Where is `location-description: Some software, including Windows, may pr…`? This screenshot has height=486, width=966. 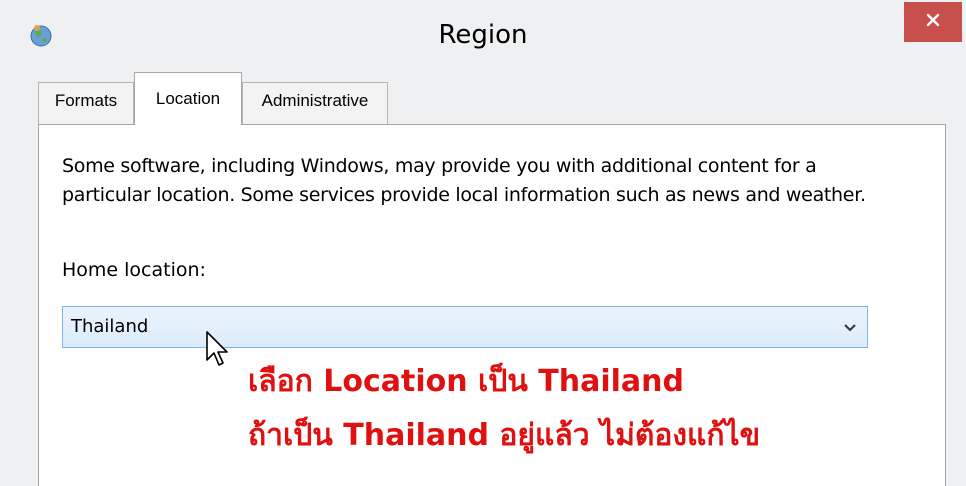 location-description: Some software, including Windows, may pr… is located at coordinates (464, 180).